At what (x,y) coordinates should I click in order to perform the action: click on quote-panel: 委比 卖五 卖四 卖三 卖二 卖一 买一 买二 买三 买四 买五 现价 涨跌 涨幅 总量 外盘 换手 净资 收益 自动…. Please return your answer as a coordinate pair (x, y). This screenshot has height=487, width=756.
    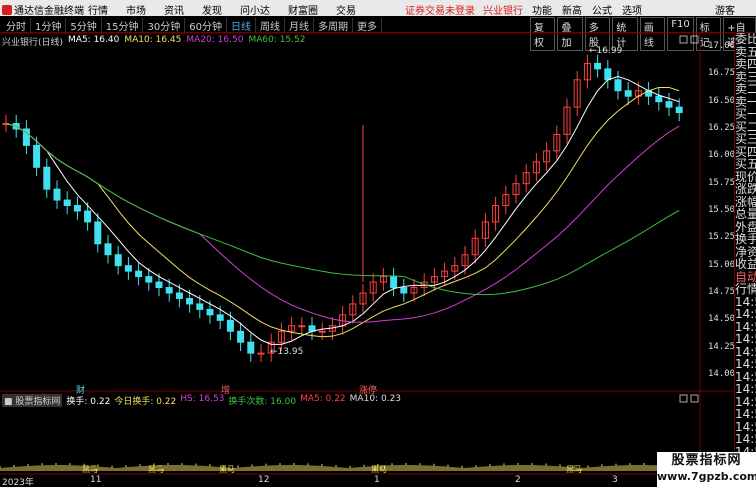
    Looking at the image, I should click on (745, 258).